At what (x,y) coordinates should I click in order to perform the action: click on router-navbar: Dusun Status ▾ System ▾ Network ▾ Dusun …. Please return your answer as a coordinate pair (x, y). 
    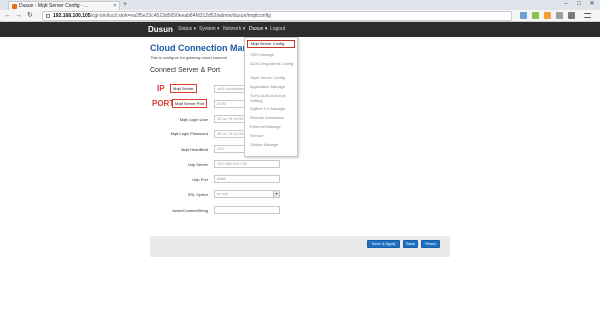
    Looking at the image, I should click on (300, 29).